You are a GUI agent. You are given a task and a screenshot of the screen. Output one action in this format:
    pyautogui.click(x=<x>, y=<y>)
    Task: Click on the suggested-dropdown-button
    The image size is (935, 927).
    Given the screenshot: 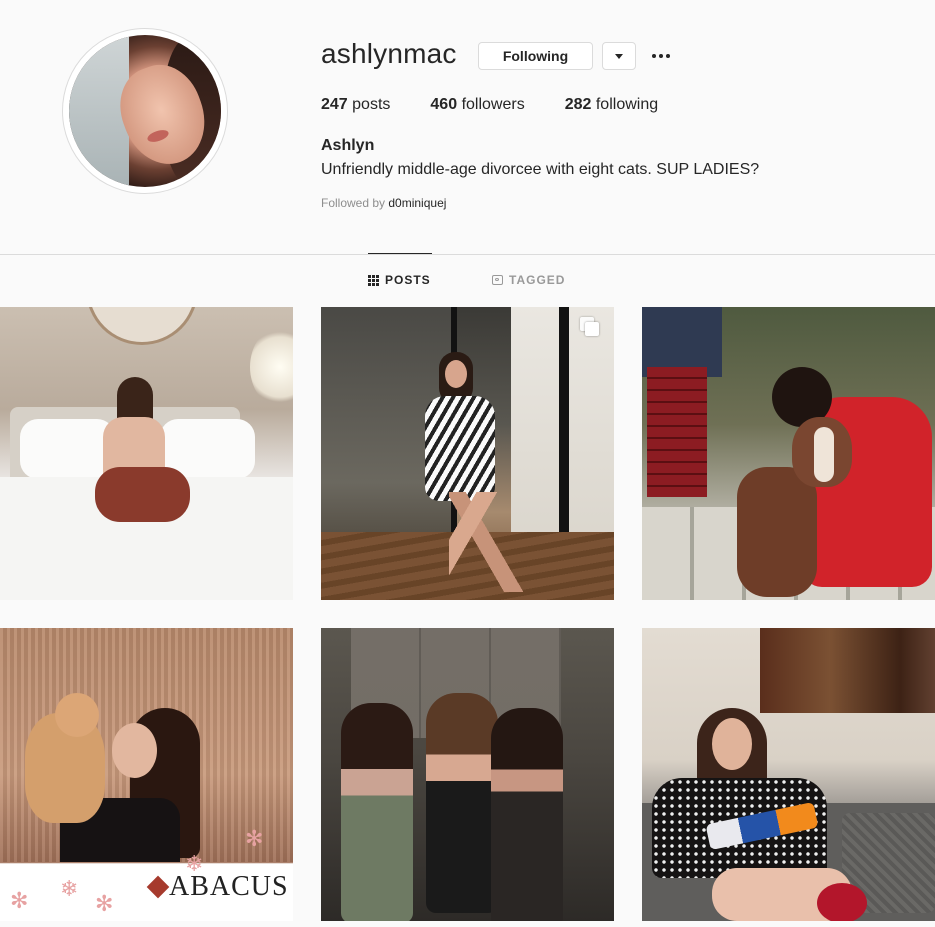 What is the action you would take?
    pyautogui.click(x=619, y=56)
    